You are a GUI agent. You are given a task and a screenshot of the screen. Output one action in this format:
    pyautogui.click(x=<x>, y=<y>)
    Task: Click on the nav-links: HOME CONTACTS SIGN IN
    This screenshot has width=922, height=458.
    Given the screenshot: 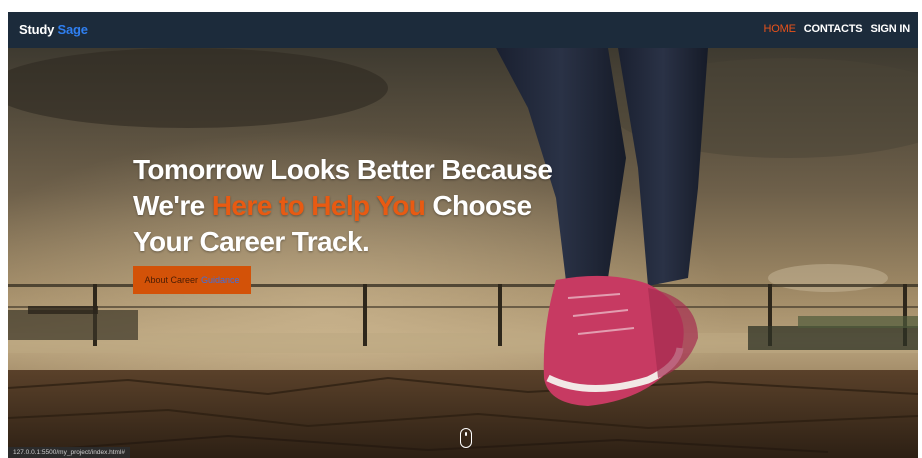 What is the action you would take?
    pyautogui.click(x=837, y=29)
    